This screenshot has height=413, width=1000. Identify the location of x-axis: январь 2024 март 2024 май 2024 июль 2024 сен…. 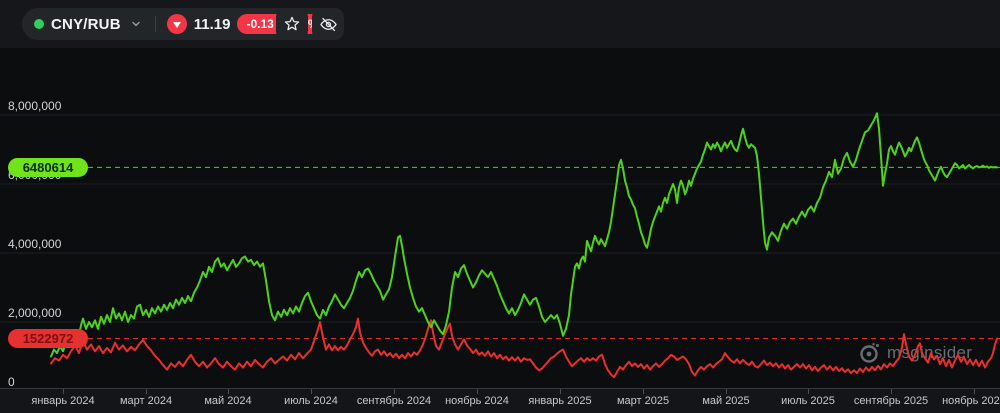
(500, 400).